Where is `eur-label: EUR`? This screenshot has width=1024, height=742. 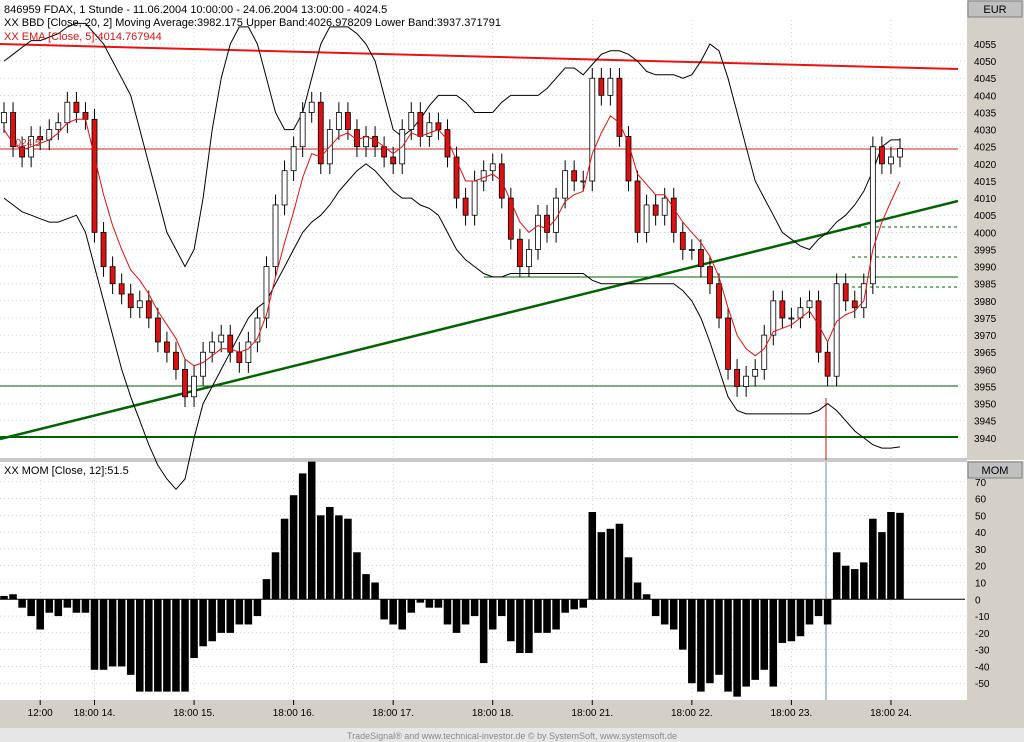
eur-label: EUR is located at coordinates (994, 10).